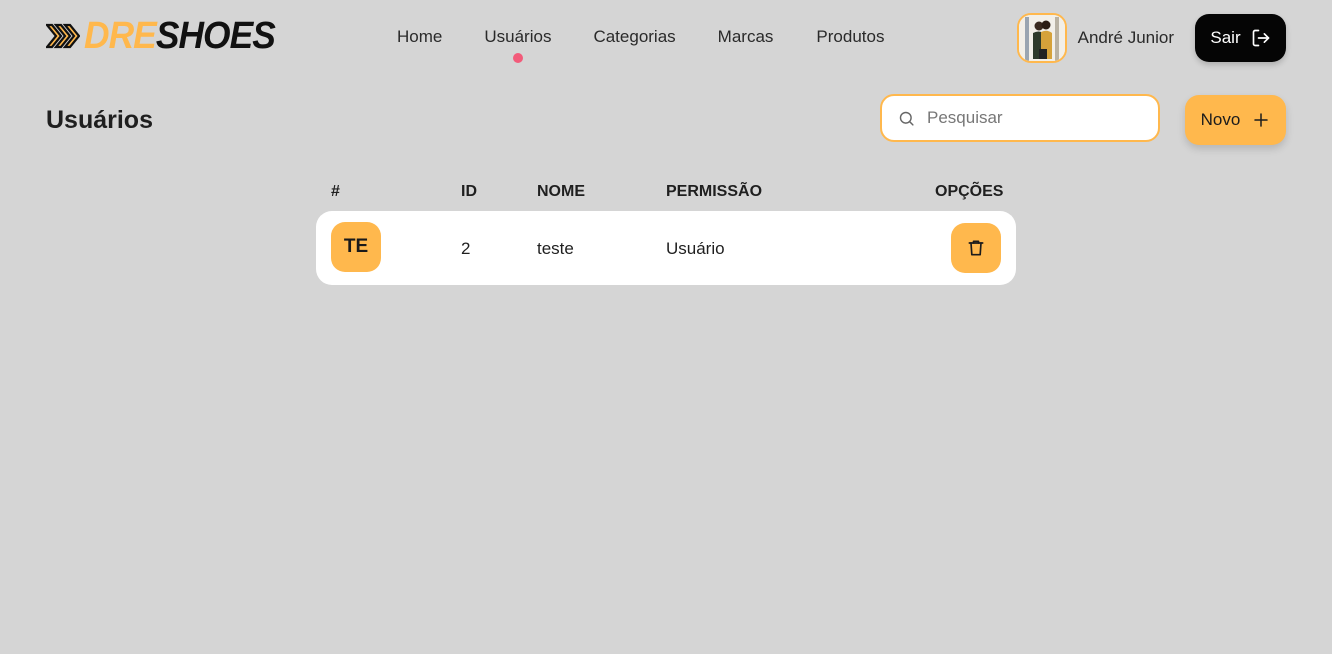 The height and width of the screenshot is (654, 1332). Describe the element at coordinates (1225, 37) in the screenshot. I see `logout-label: Sair` at that location.